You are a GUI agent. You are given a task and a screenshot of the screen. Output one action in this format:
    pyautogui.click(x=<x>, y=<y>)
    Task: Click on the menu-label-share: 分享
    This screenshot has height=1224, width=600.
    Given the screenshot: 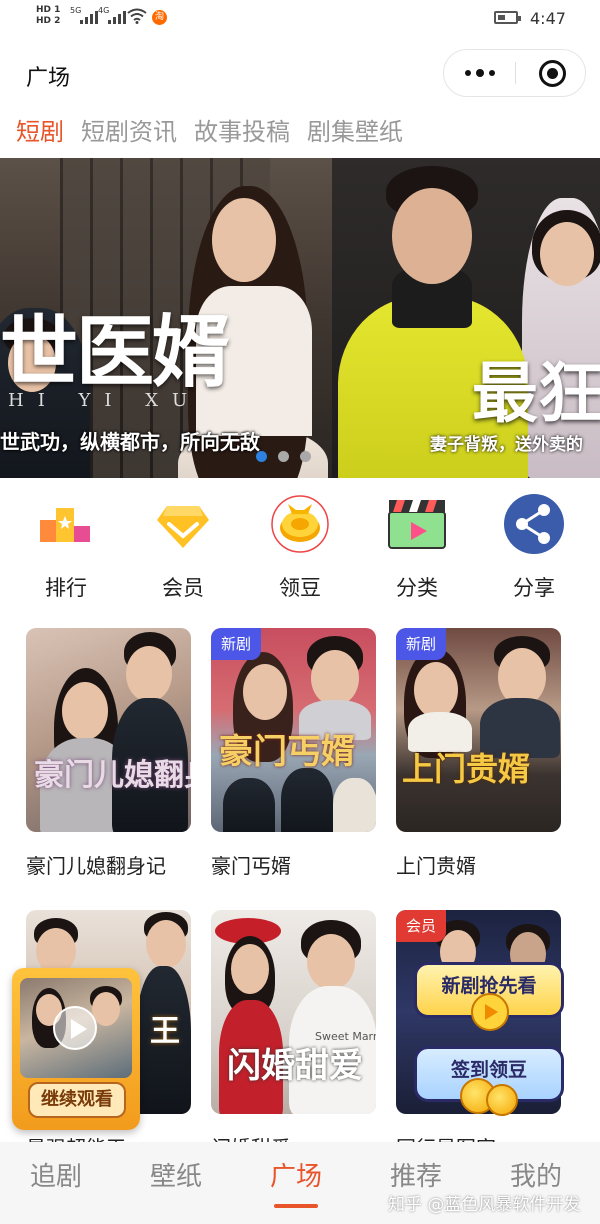 What is the action you would take?
    pyautogui.click(x=534, y=588)
    